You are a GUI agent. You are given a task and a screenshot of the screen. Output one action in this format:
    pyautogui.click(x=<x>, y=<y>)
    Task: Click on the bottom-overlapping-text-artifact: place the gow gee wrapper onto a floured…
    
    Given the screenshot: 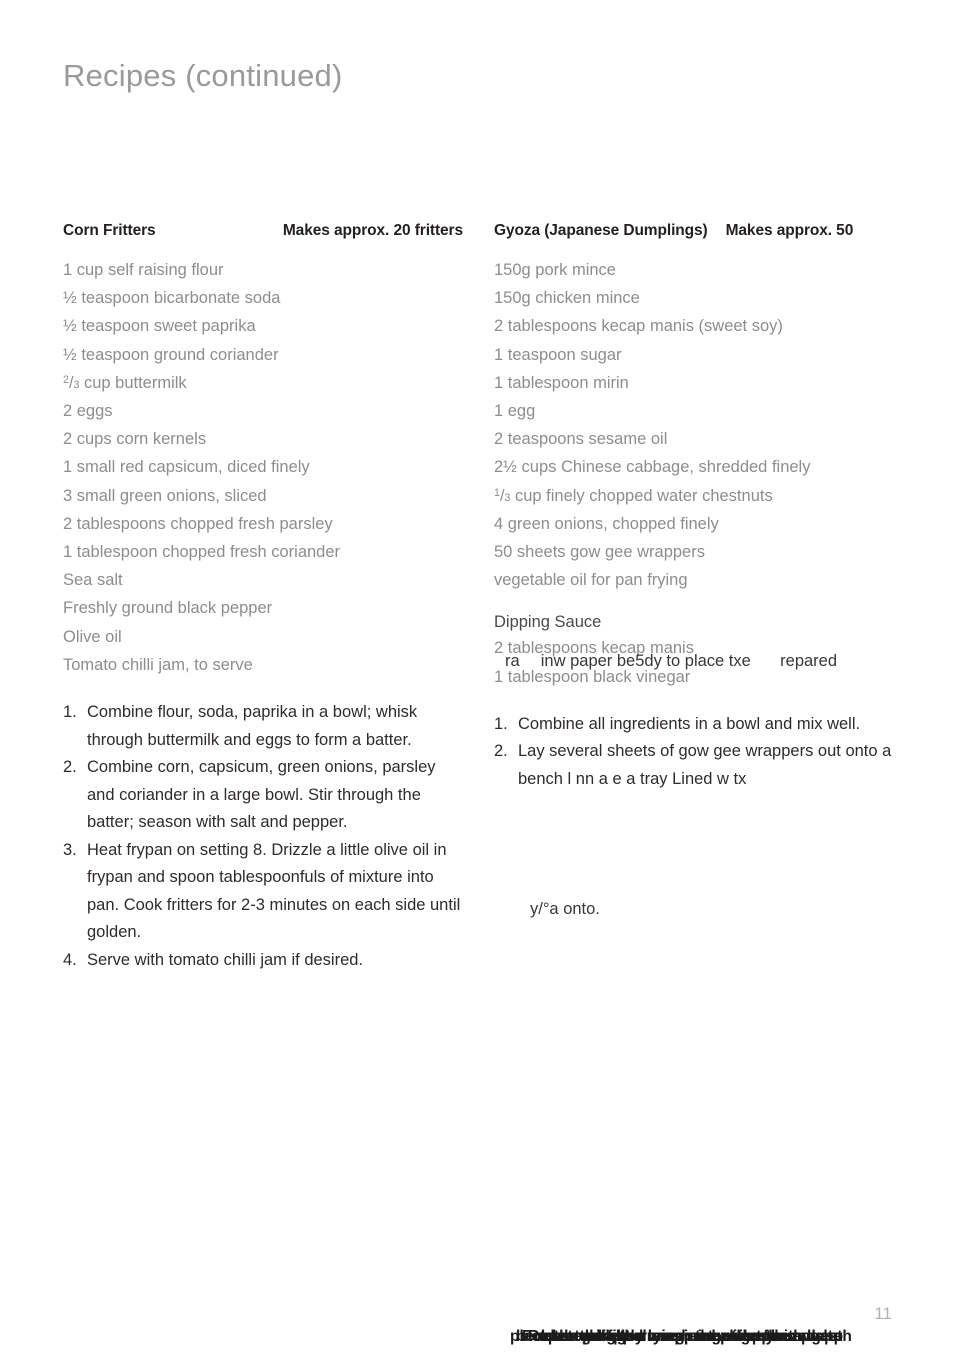 What is the action you would take?
    pyautogui.click(x=477, y=1337)
    